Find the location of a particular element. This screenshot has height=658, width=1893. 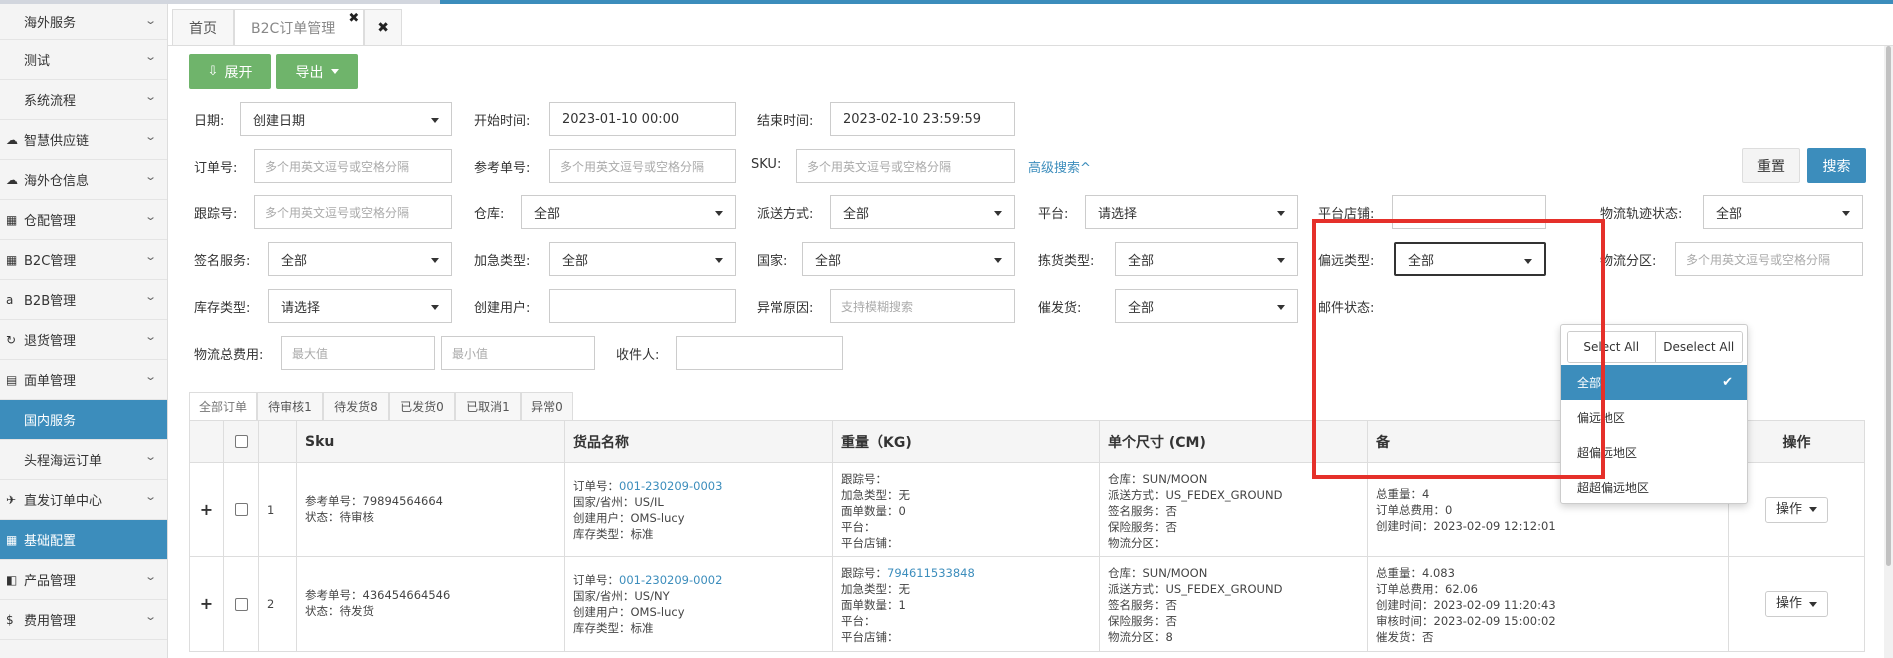

insurance-text: 保险服务：否 is located at coordinates (1142, 527).